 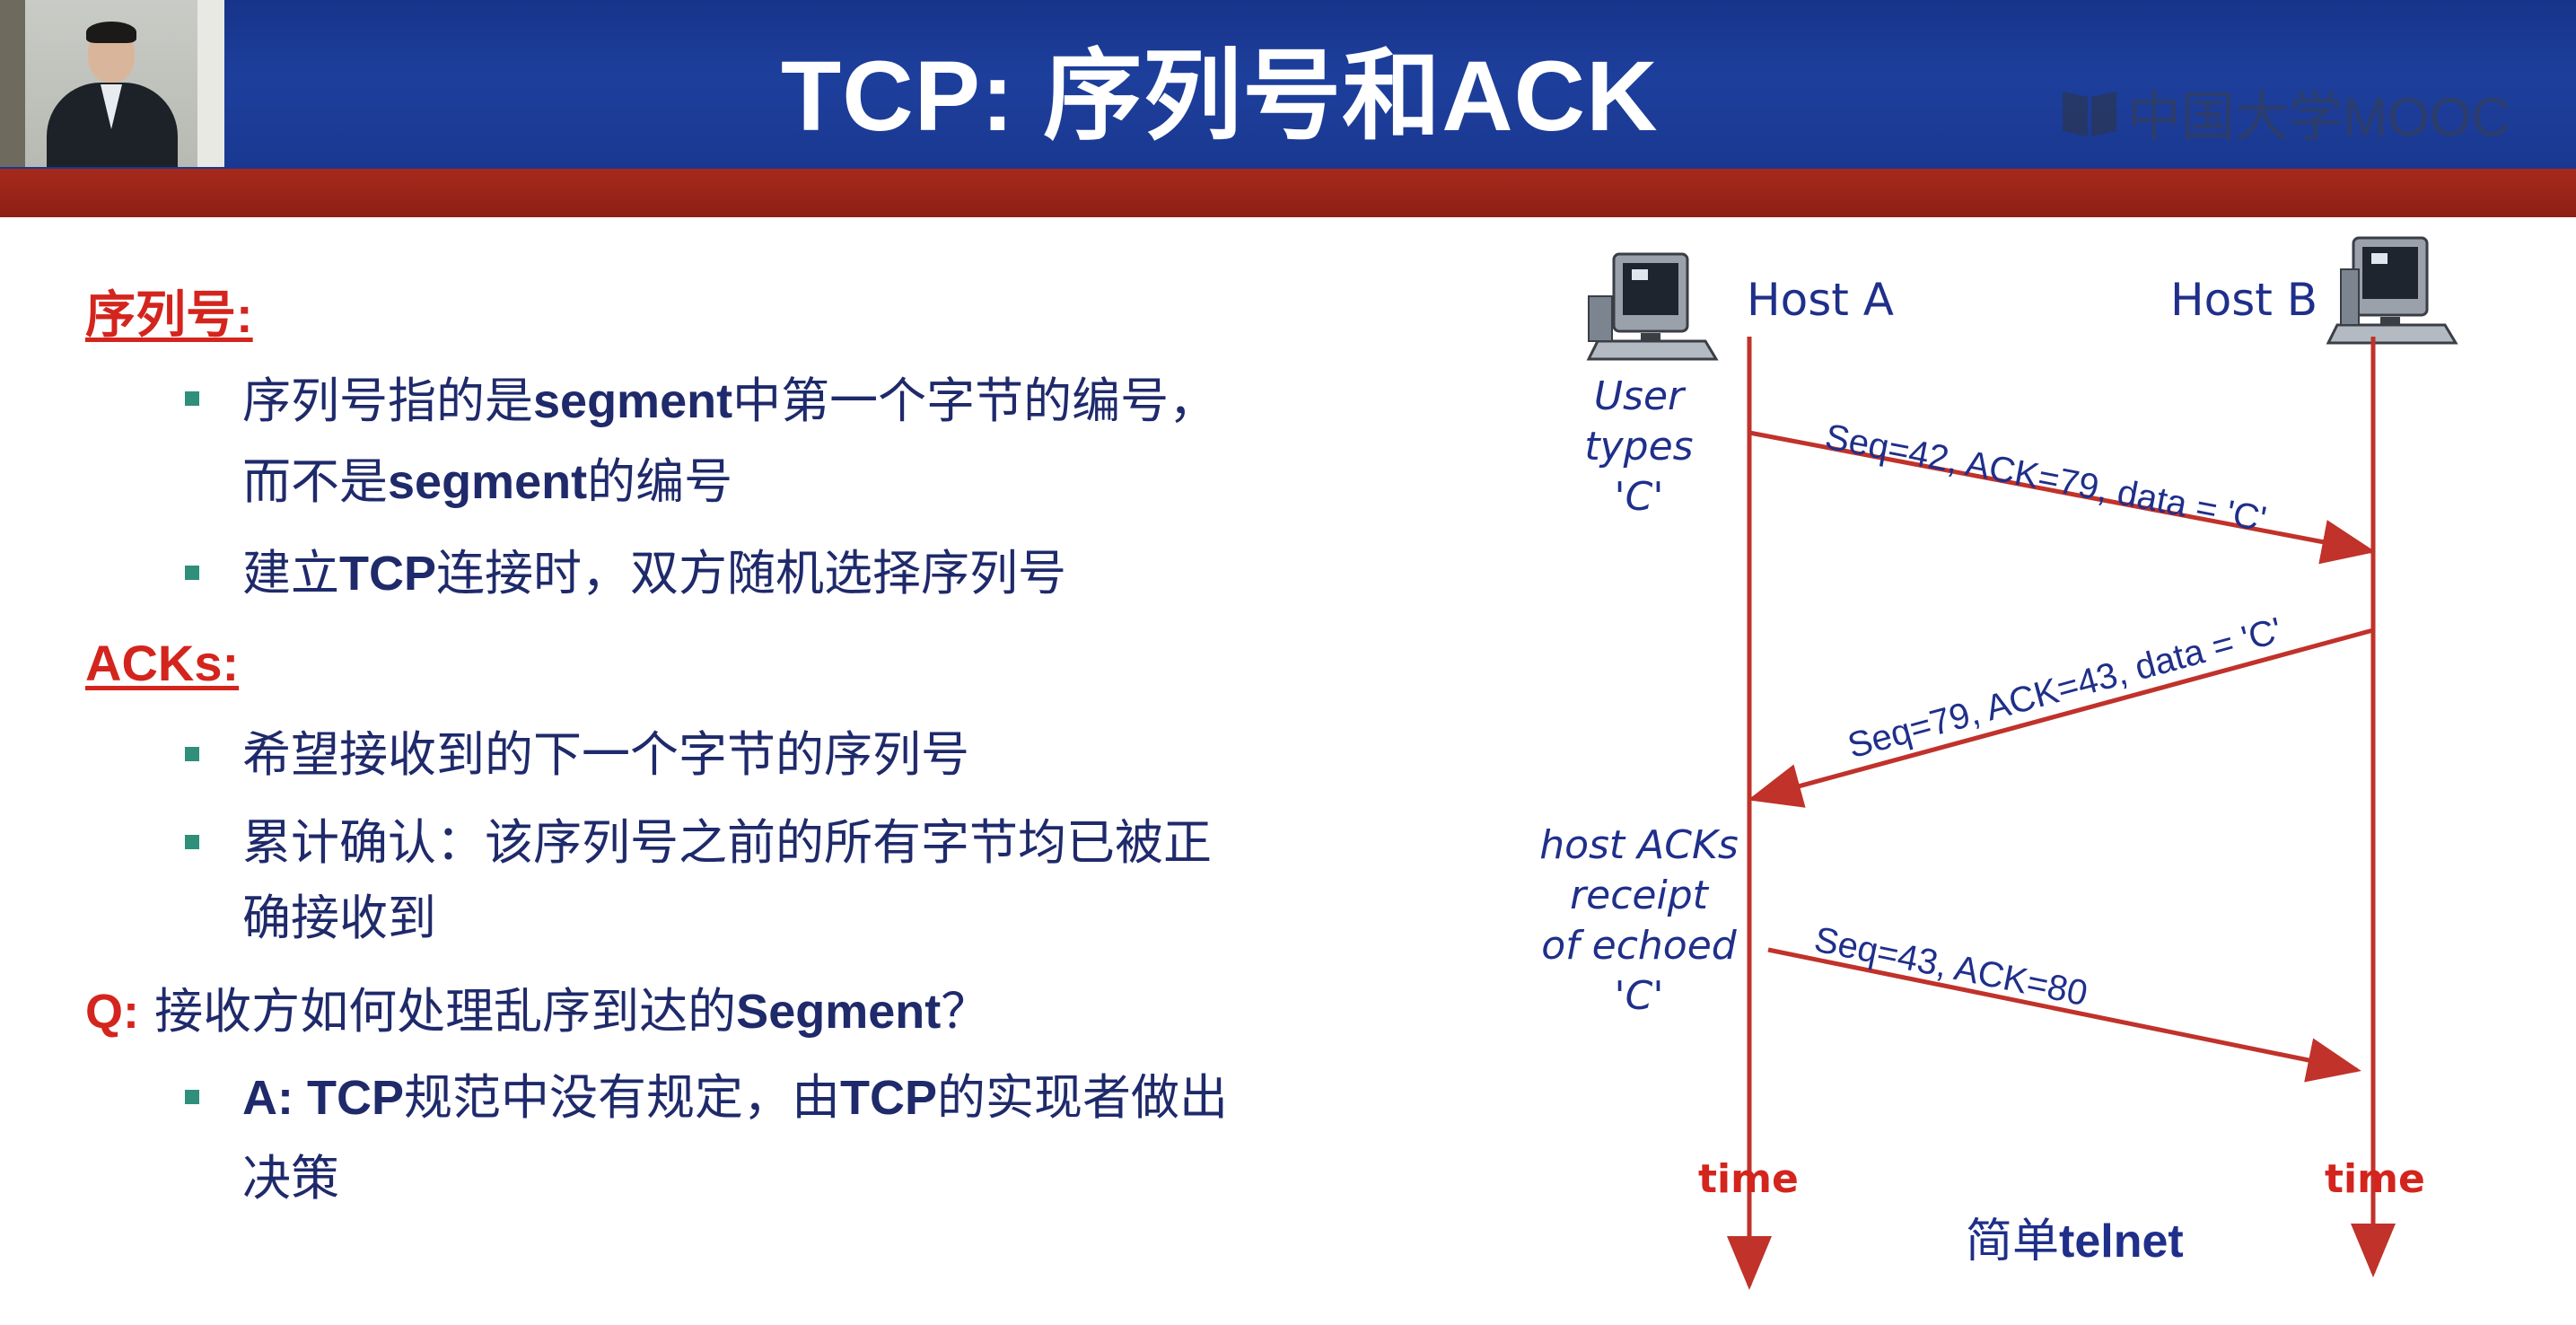 What do you see at coordinates (1820, 300) in the screenshot?
I see `host-a-label: Host A` at bounding box center [1820, 300].